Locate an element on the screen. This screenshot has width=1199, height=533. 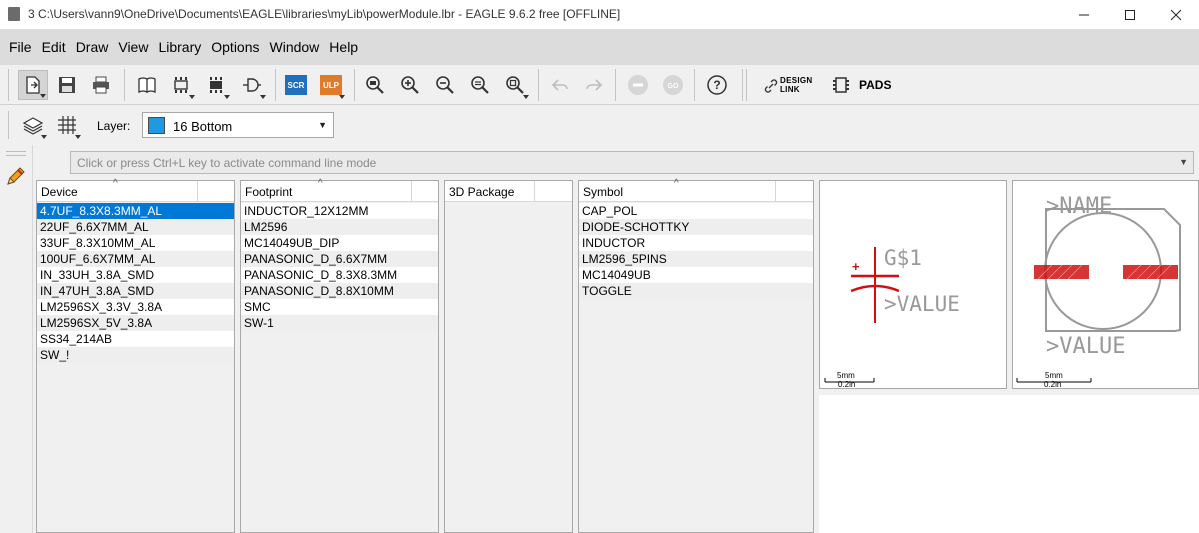
footprint-header-label: Footprint is located at coordinates (269, 192).